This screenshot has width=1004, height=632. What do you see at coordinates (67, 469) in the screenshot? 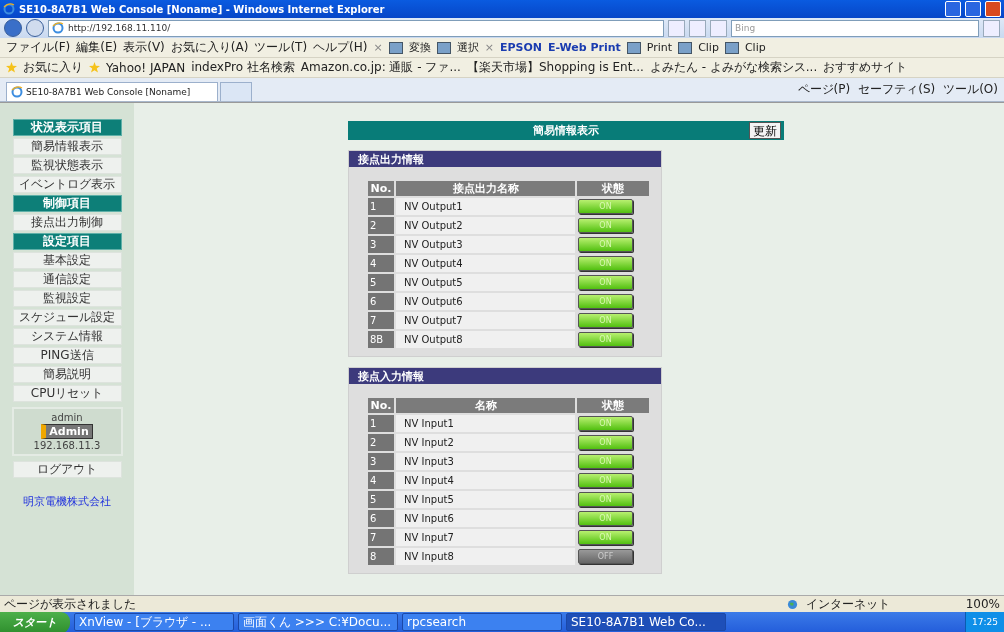
I see `logout-link: ログアウト` at bounding box center [67, 469].